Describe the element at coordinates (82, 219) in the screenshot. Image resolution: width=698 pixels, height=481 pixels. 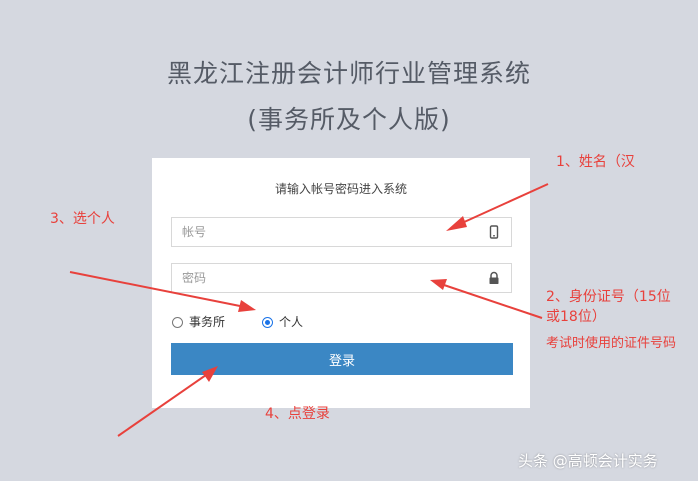
I see `annotation-select-individual: 3、选个人` at that location.